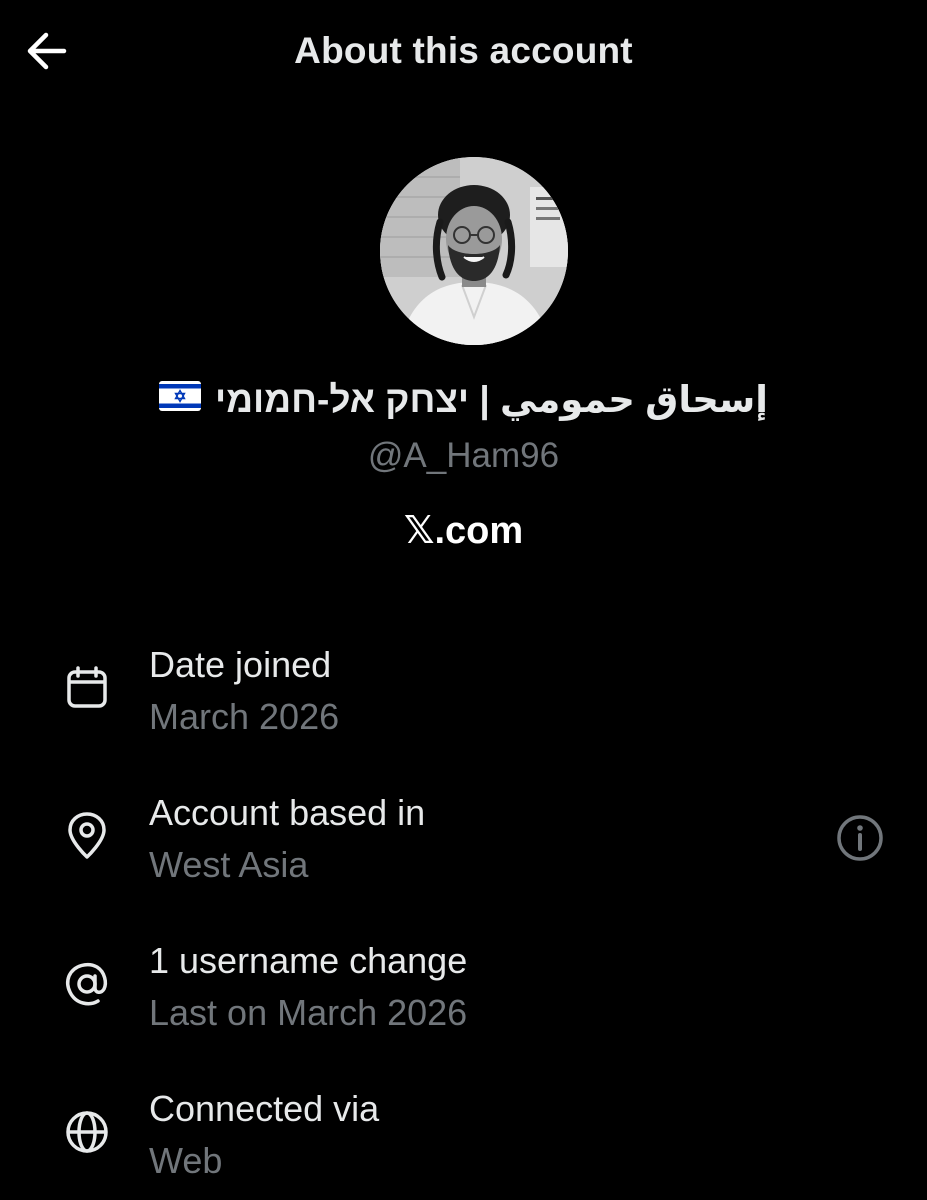 This screenshot has width=927, height=1200. I want to click on display-name: إسحاق حمومي | יצחק אל-חמומי, so click(463, 402).